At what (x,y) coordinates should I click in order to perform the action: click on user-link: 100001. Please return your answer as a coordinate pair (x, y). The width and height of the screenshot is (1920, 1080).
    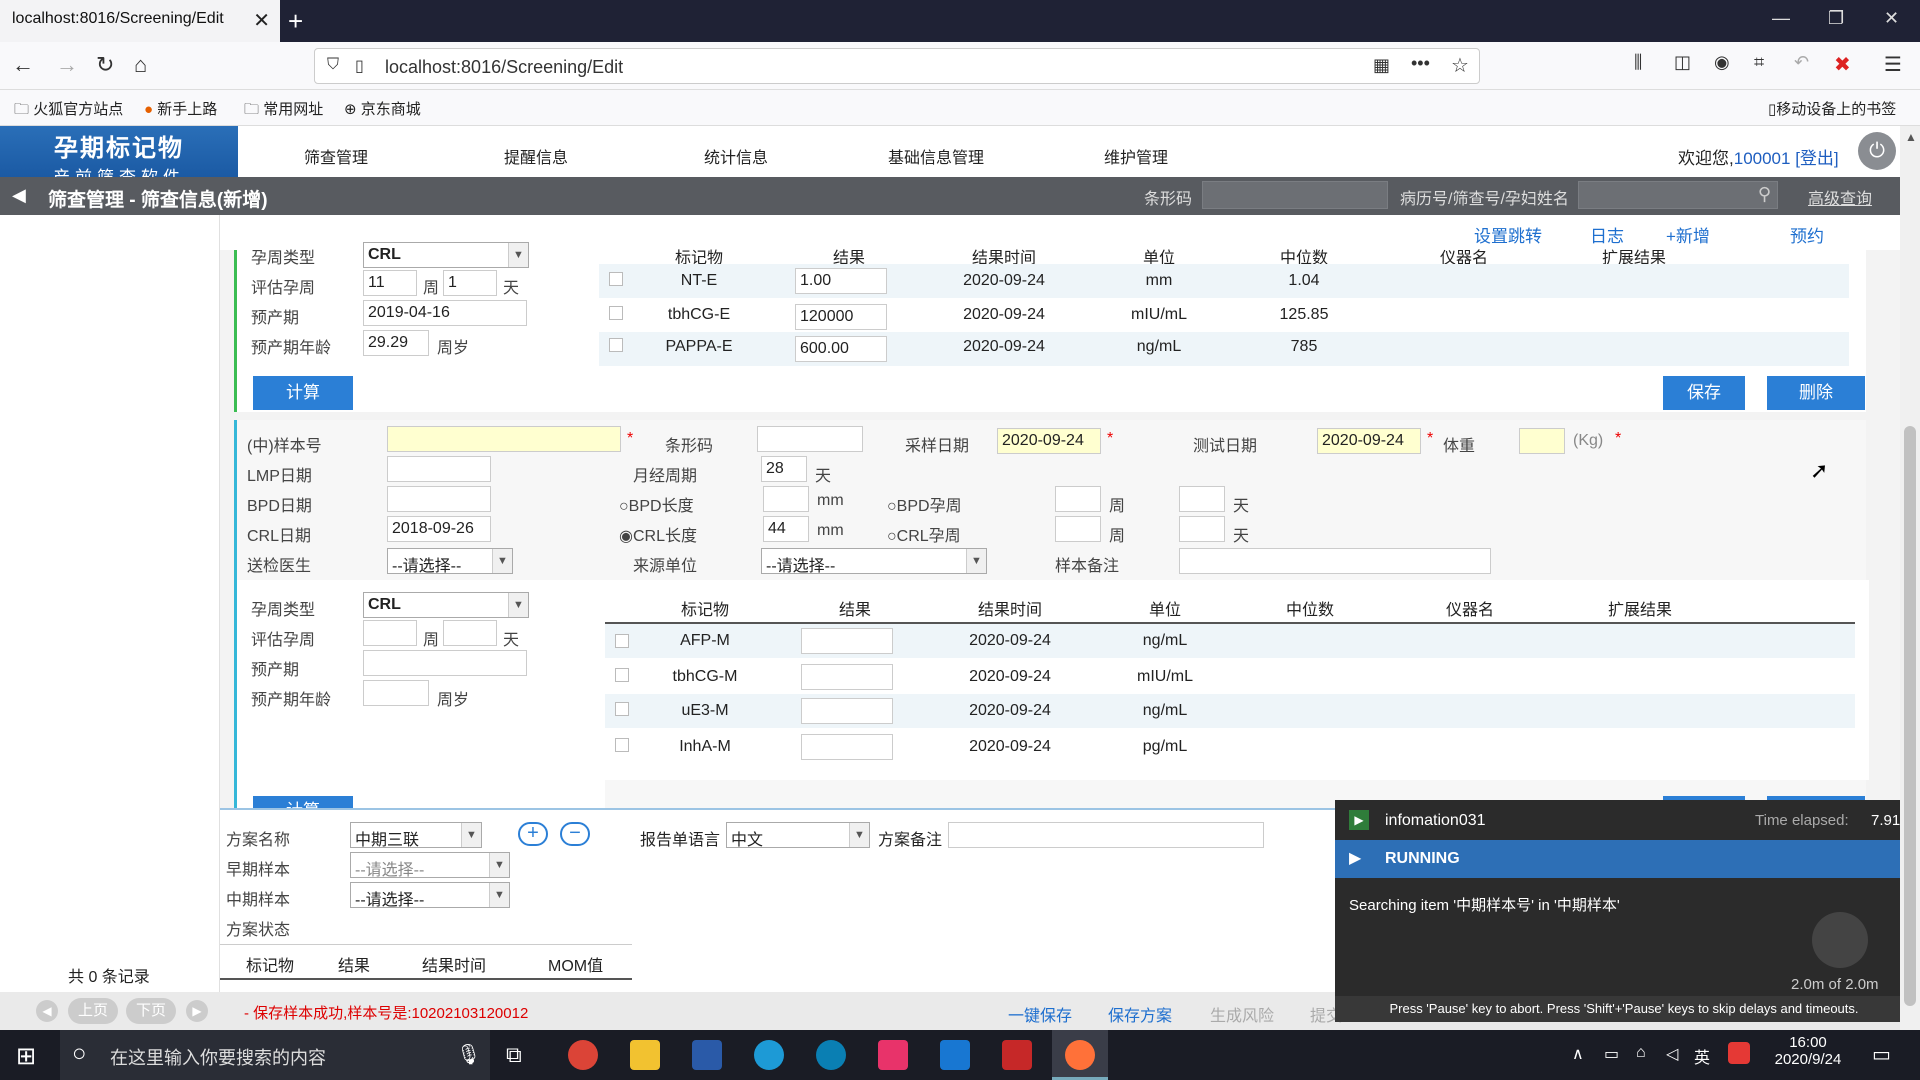
    Looking at the image, I should click on (1762, 158).